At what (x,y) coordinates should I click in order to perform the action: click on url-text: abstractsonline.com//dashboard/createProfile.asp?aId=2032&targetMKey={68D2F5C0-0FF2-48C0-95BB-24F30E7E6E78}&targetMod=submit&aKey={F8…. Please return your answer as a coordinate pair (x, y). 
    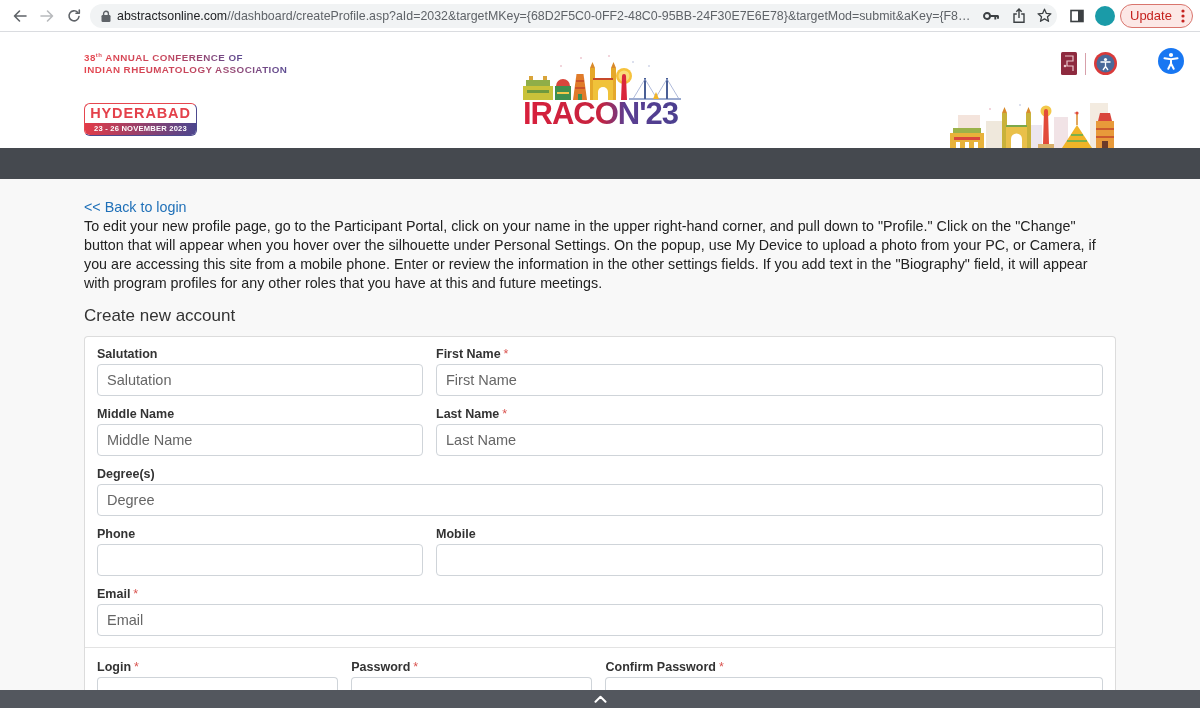
    Looking at the image, I should click on (544, 15).